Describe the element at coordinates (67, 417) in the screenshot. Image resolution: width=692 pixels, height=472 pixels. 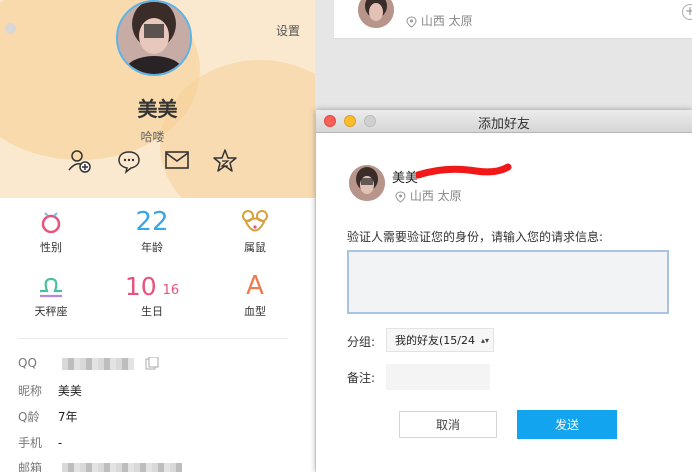
I see `qage-value: 7年` at that location.